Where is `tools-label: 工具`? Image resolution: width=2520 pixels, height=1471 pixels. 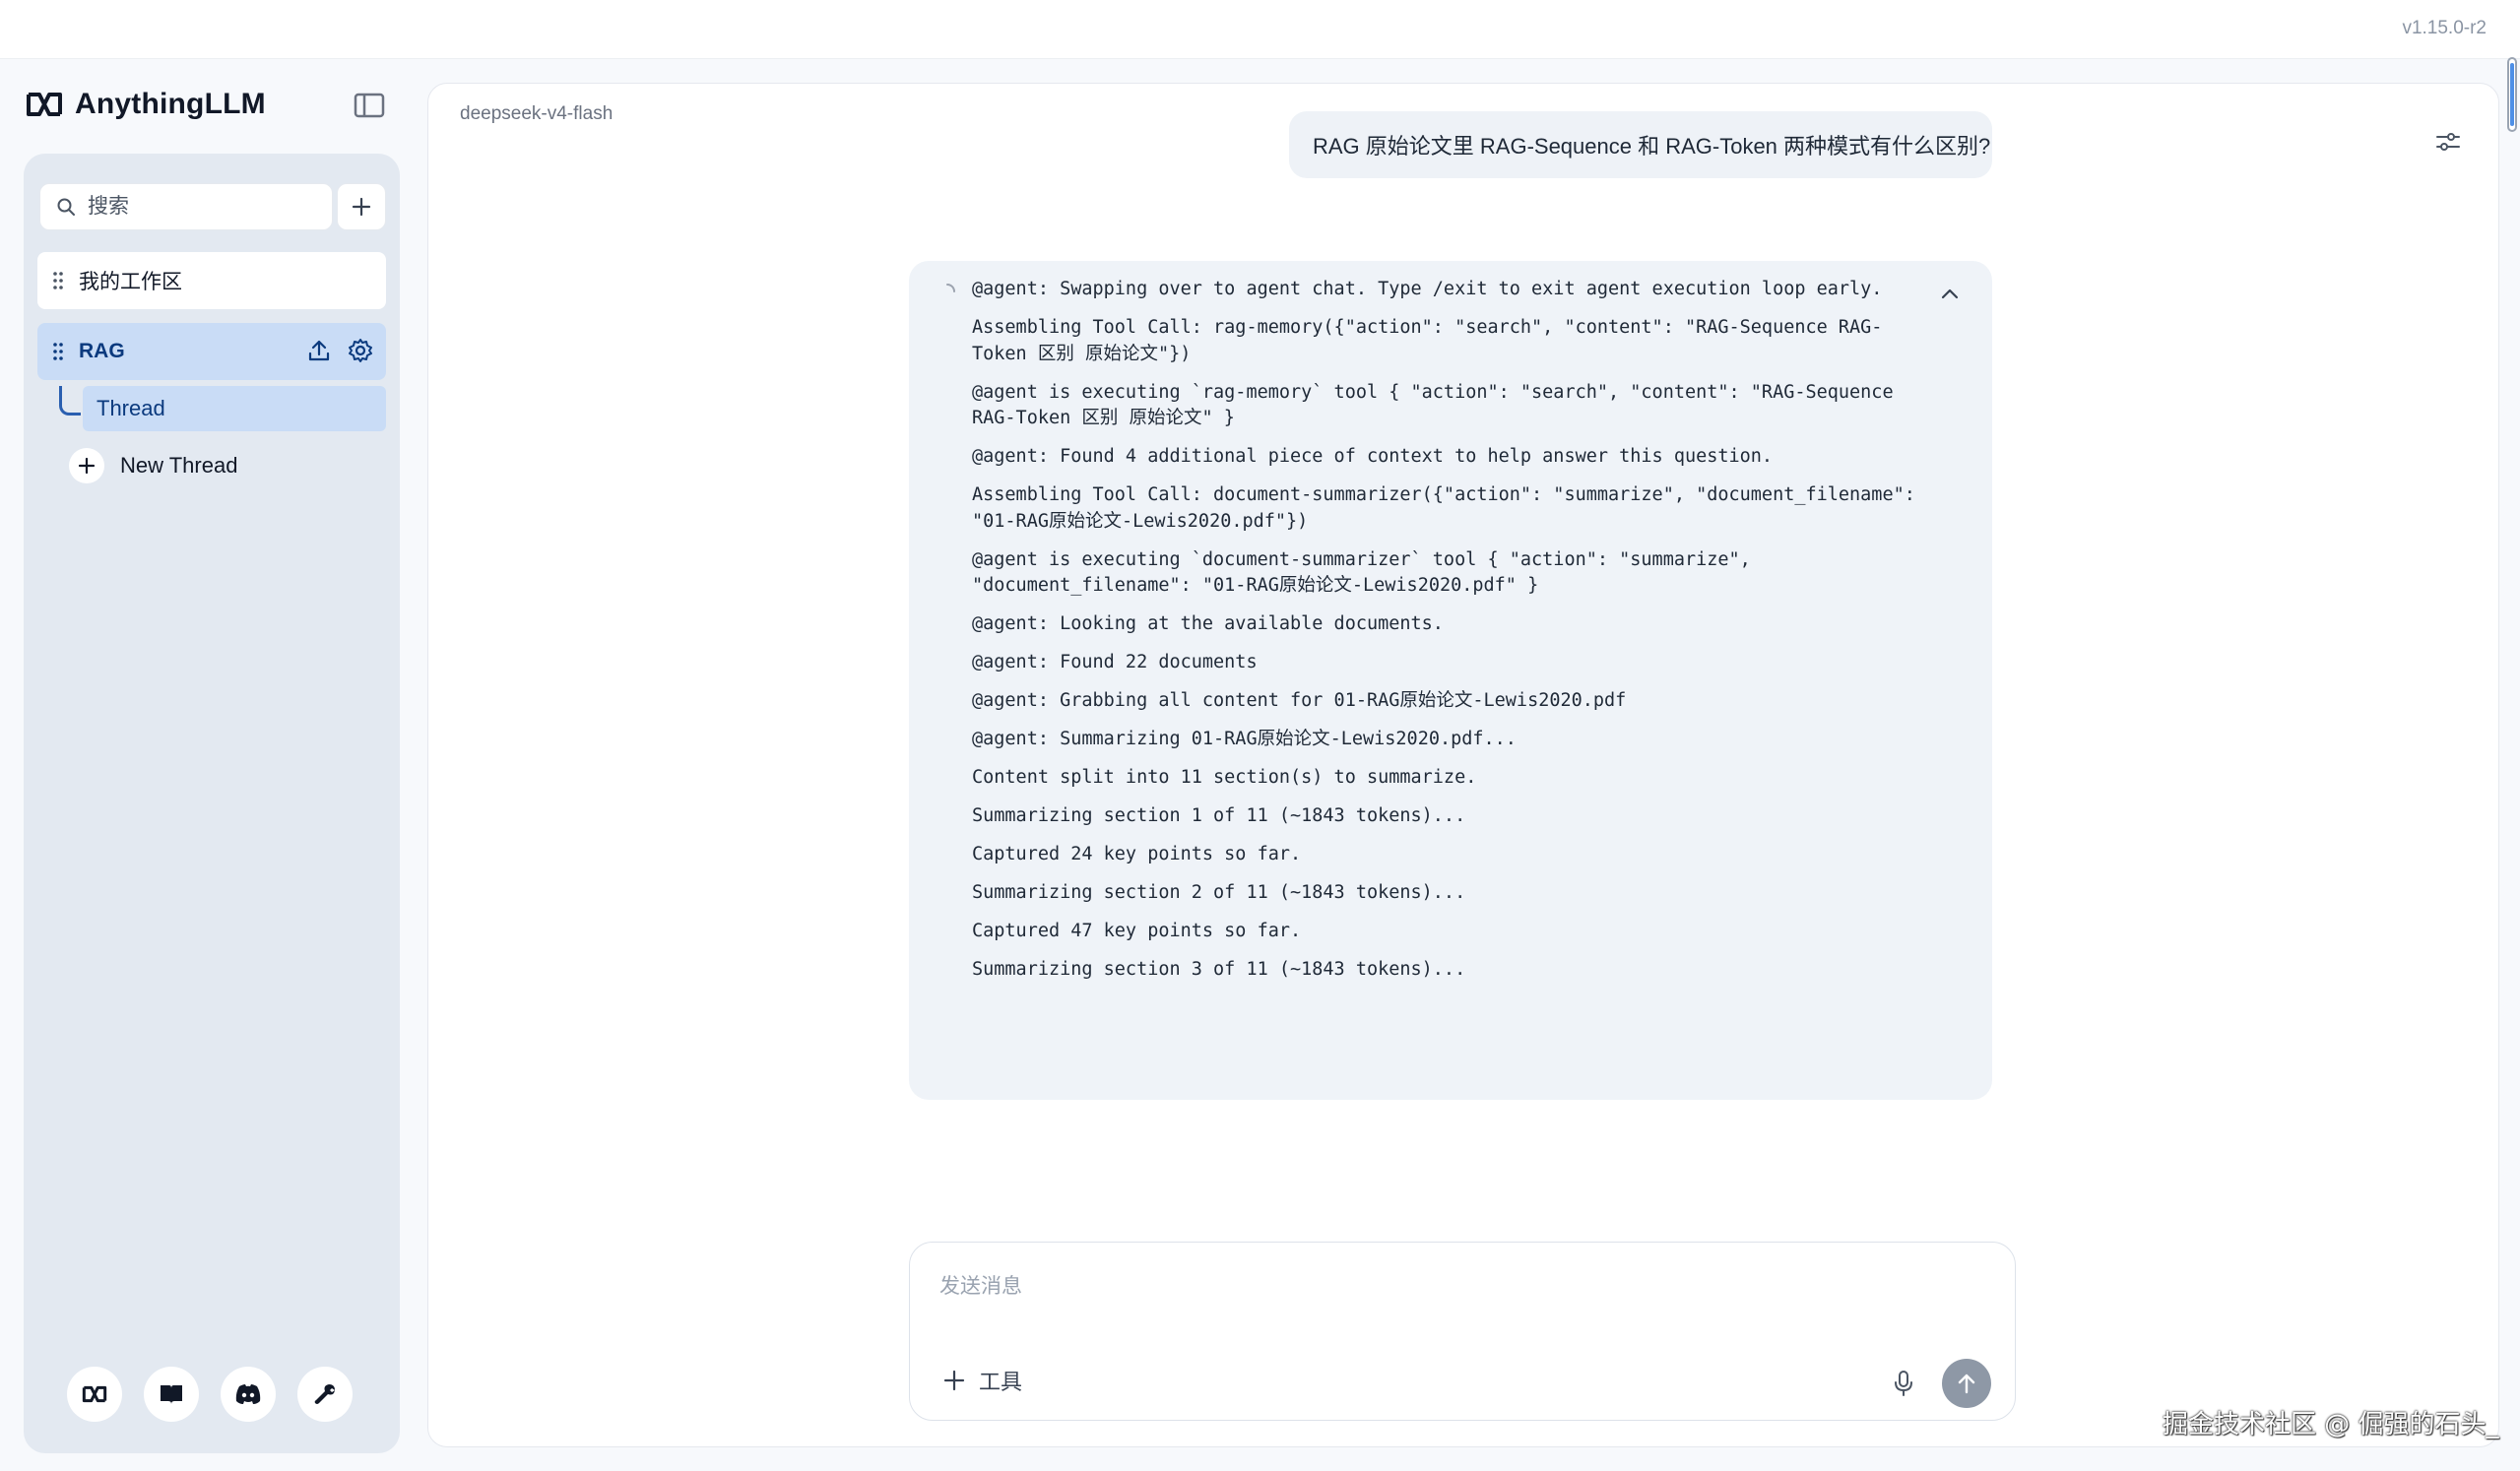 tools-label: 工具 is located at coordinates (1001, 1382).